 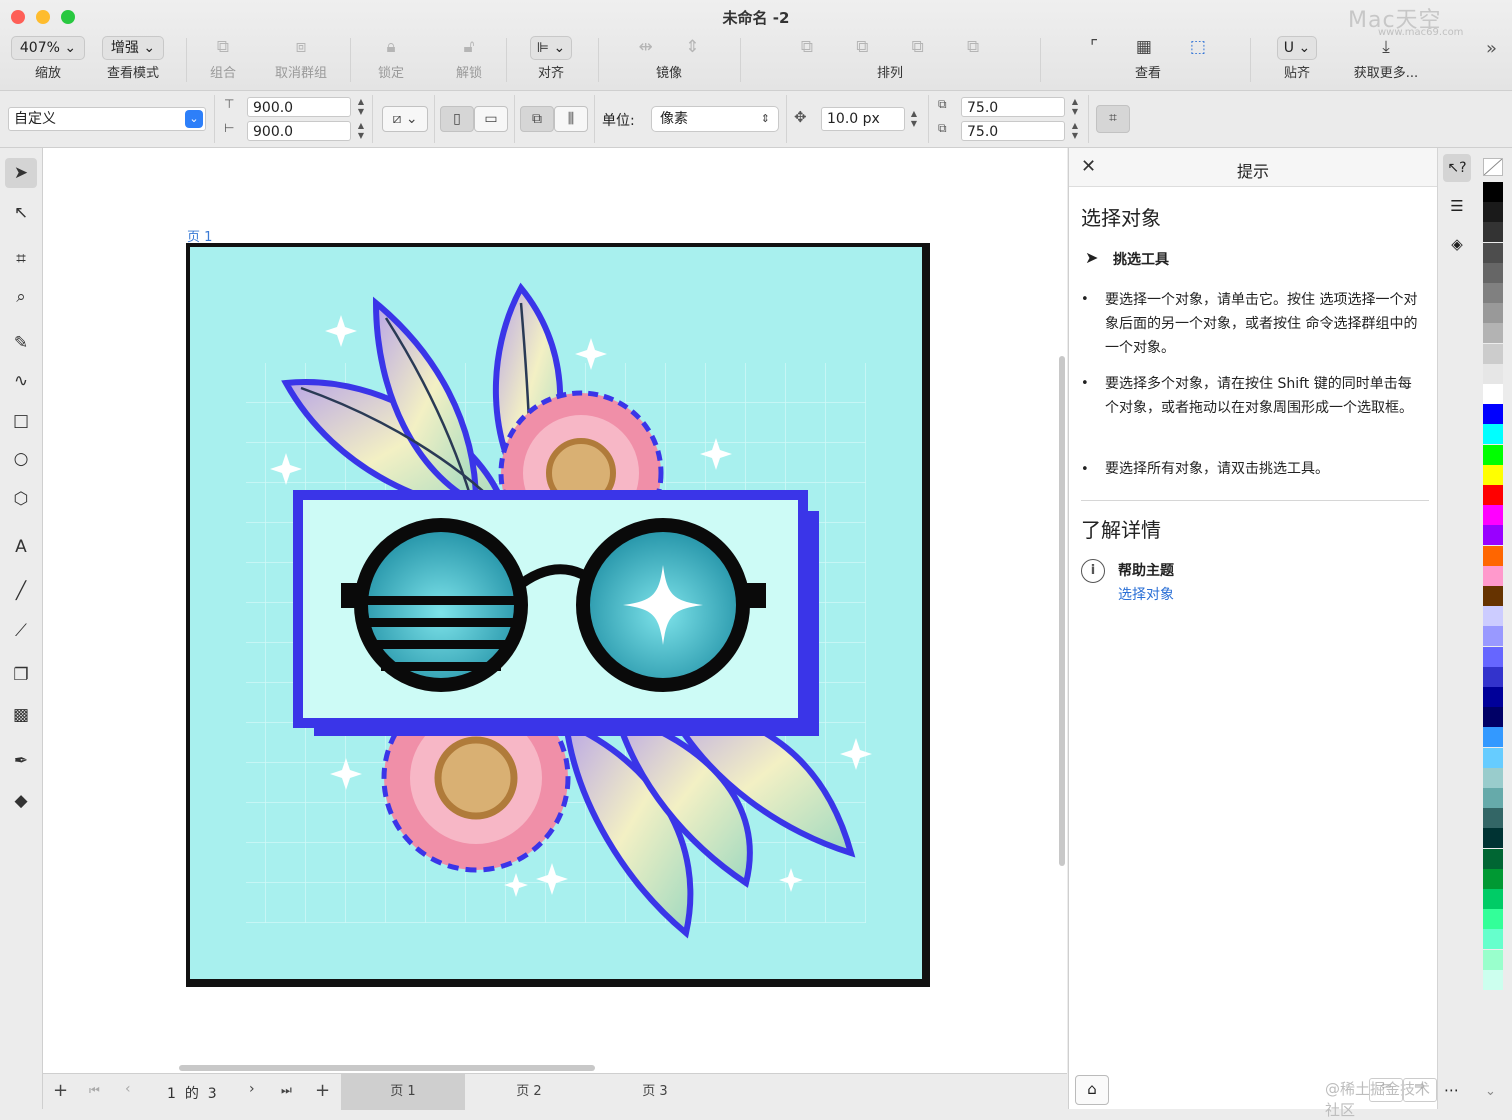 I want to click on connector-tool-icon: ╱, so click(x=21, y=591).